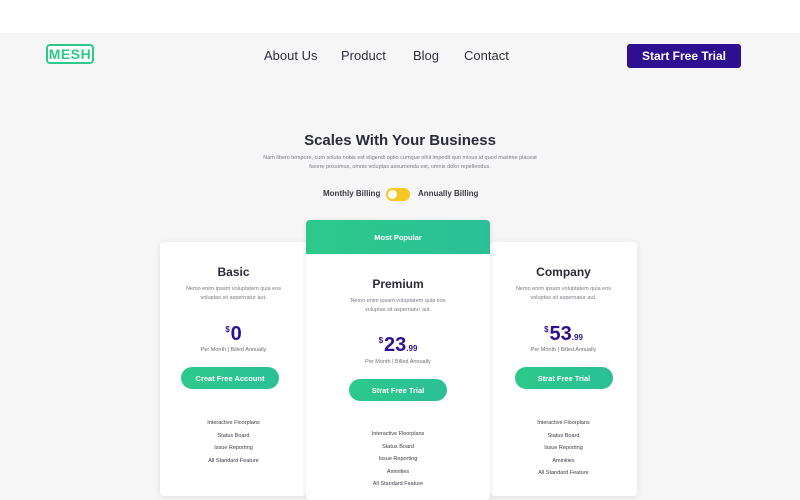 This screenshot has width=800, height=500. Describe the element at coordinates (684, 56) in the screenshot. I see `start-free-trial-button: Start Free Trial` at that location.